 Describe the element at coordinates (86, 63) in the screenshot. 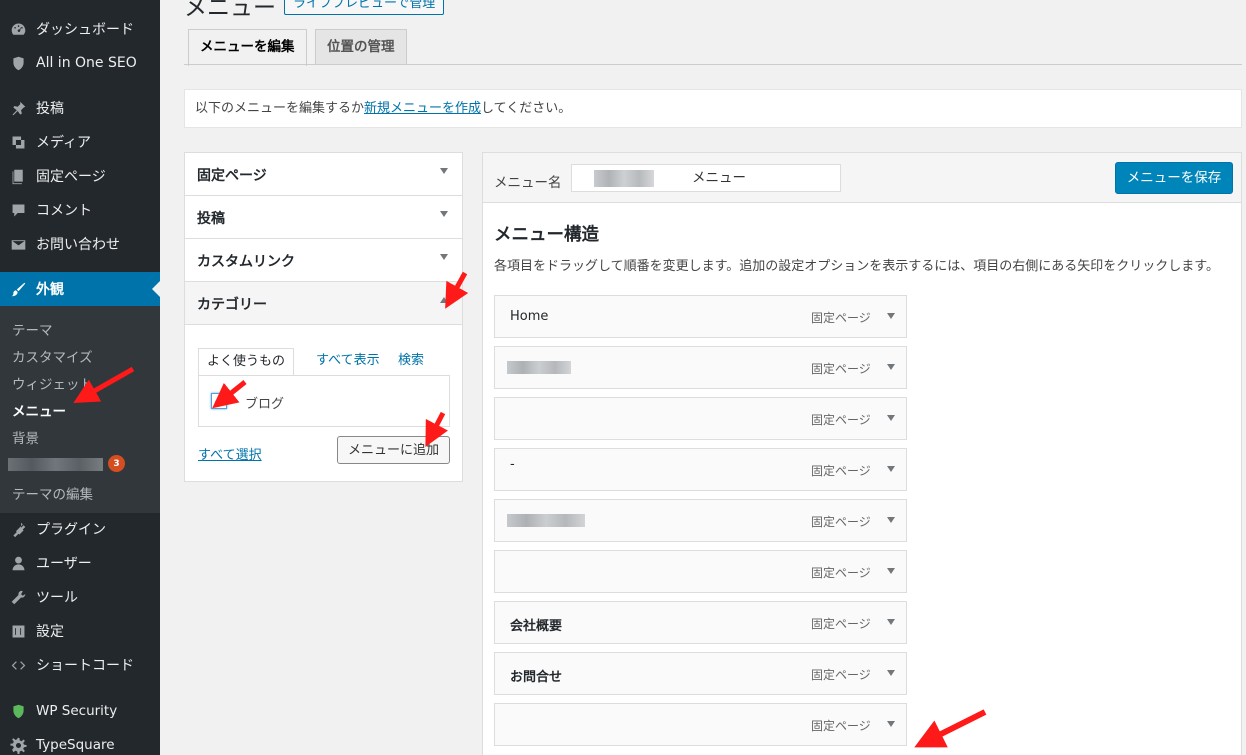

I see `sidebar-item-label: All in One SEO` at that location.